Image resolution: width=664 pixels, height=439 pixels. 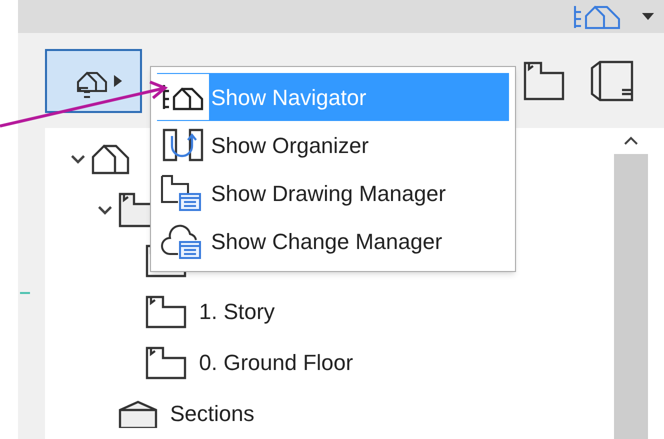 I want to click on tree-item: 1. Story, so click(x=237, y=311).